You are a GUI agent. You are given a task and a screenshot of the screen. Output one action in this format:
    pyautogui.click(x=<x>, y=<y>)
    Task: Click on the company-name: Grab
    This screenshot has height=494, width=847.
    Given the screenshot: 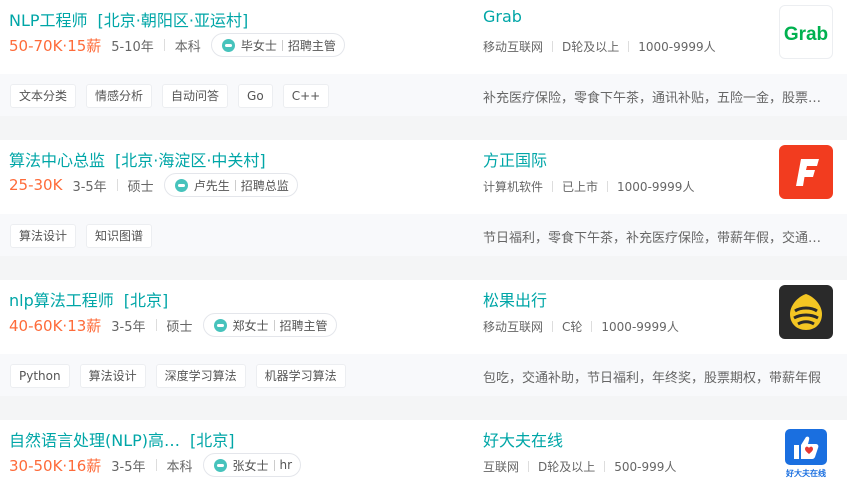 What is the action you would take?
    pyautogui.click(x=502, y=16)
    